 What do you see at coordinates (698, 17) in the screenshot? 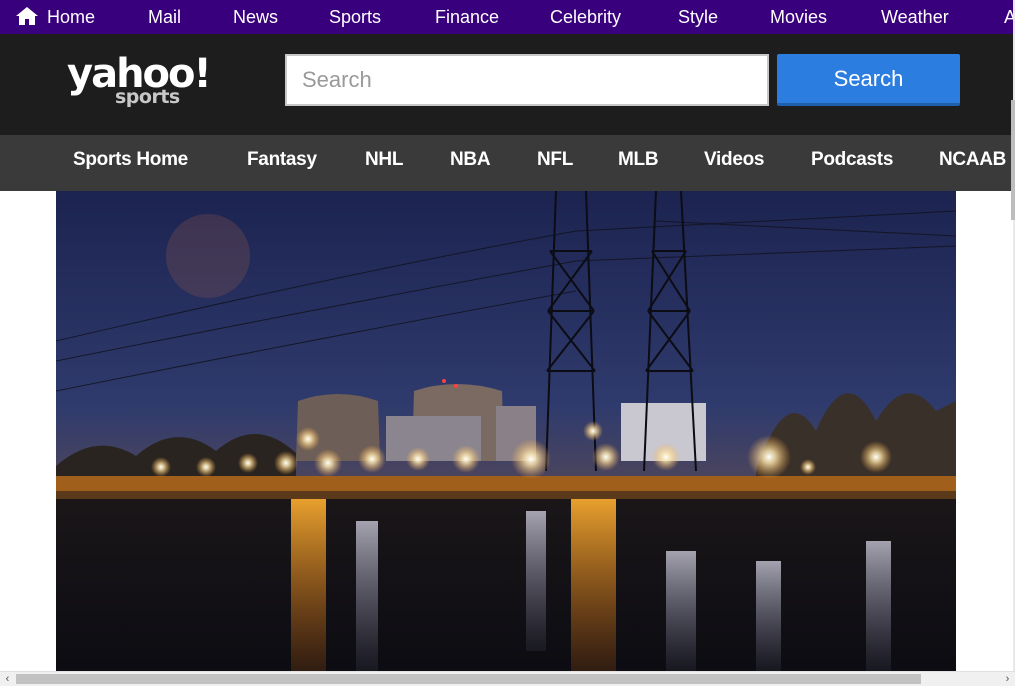
I see `top-nav-style: Style` at bounding box center [698, 17].